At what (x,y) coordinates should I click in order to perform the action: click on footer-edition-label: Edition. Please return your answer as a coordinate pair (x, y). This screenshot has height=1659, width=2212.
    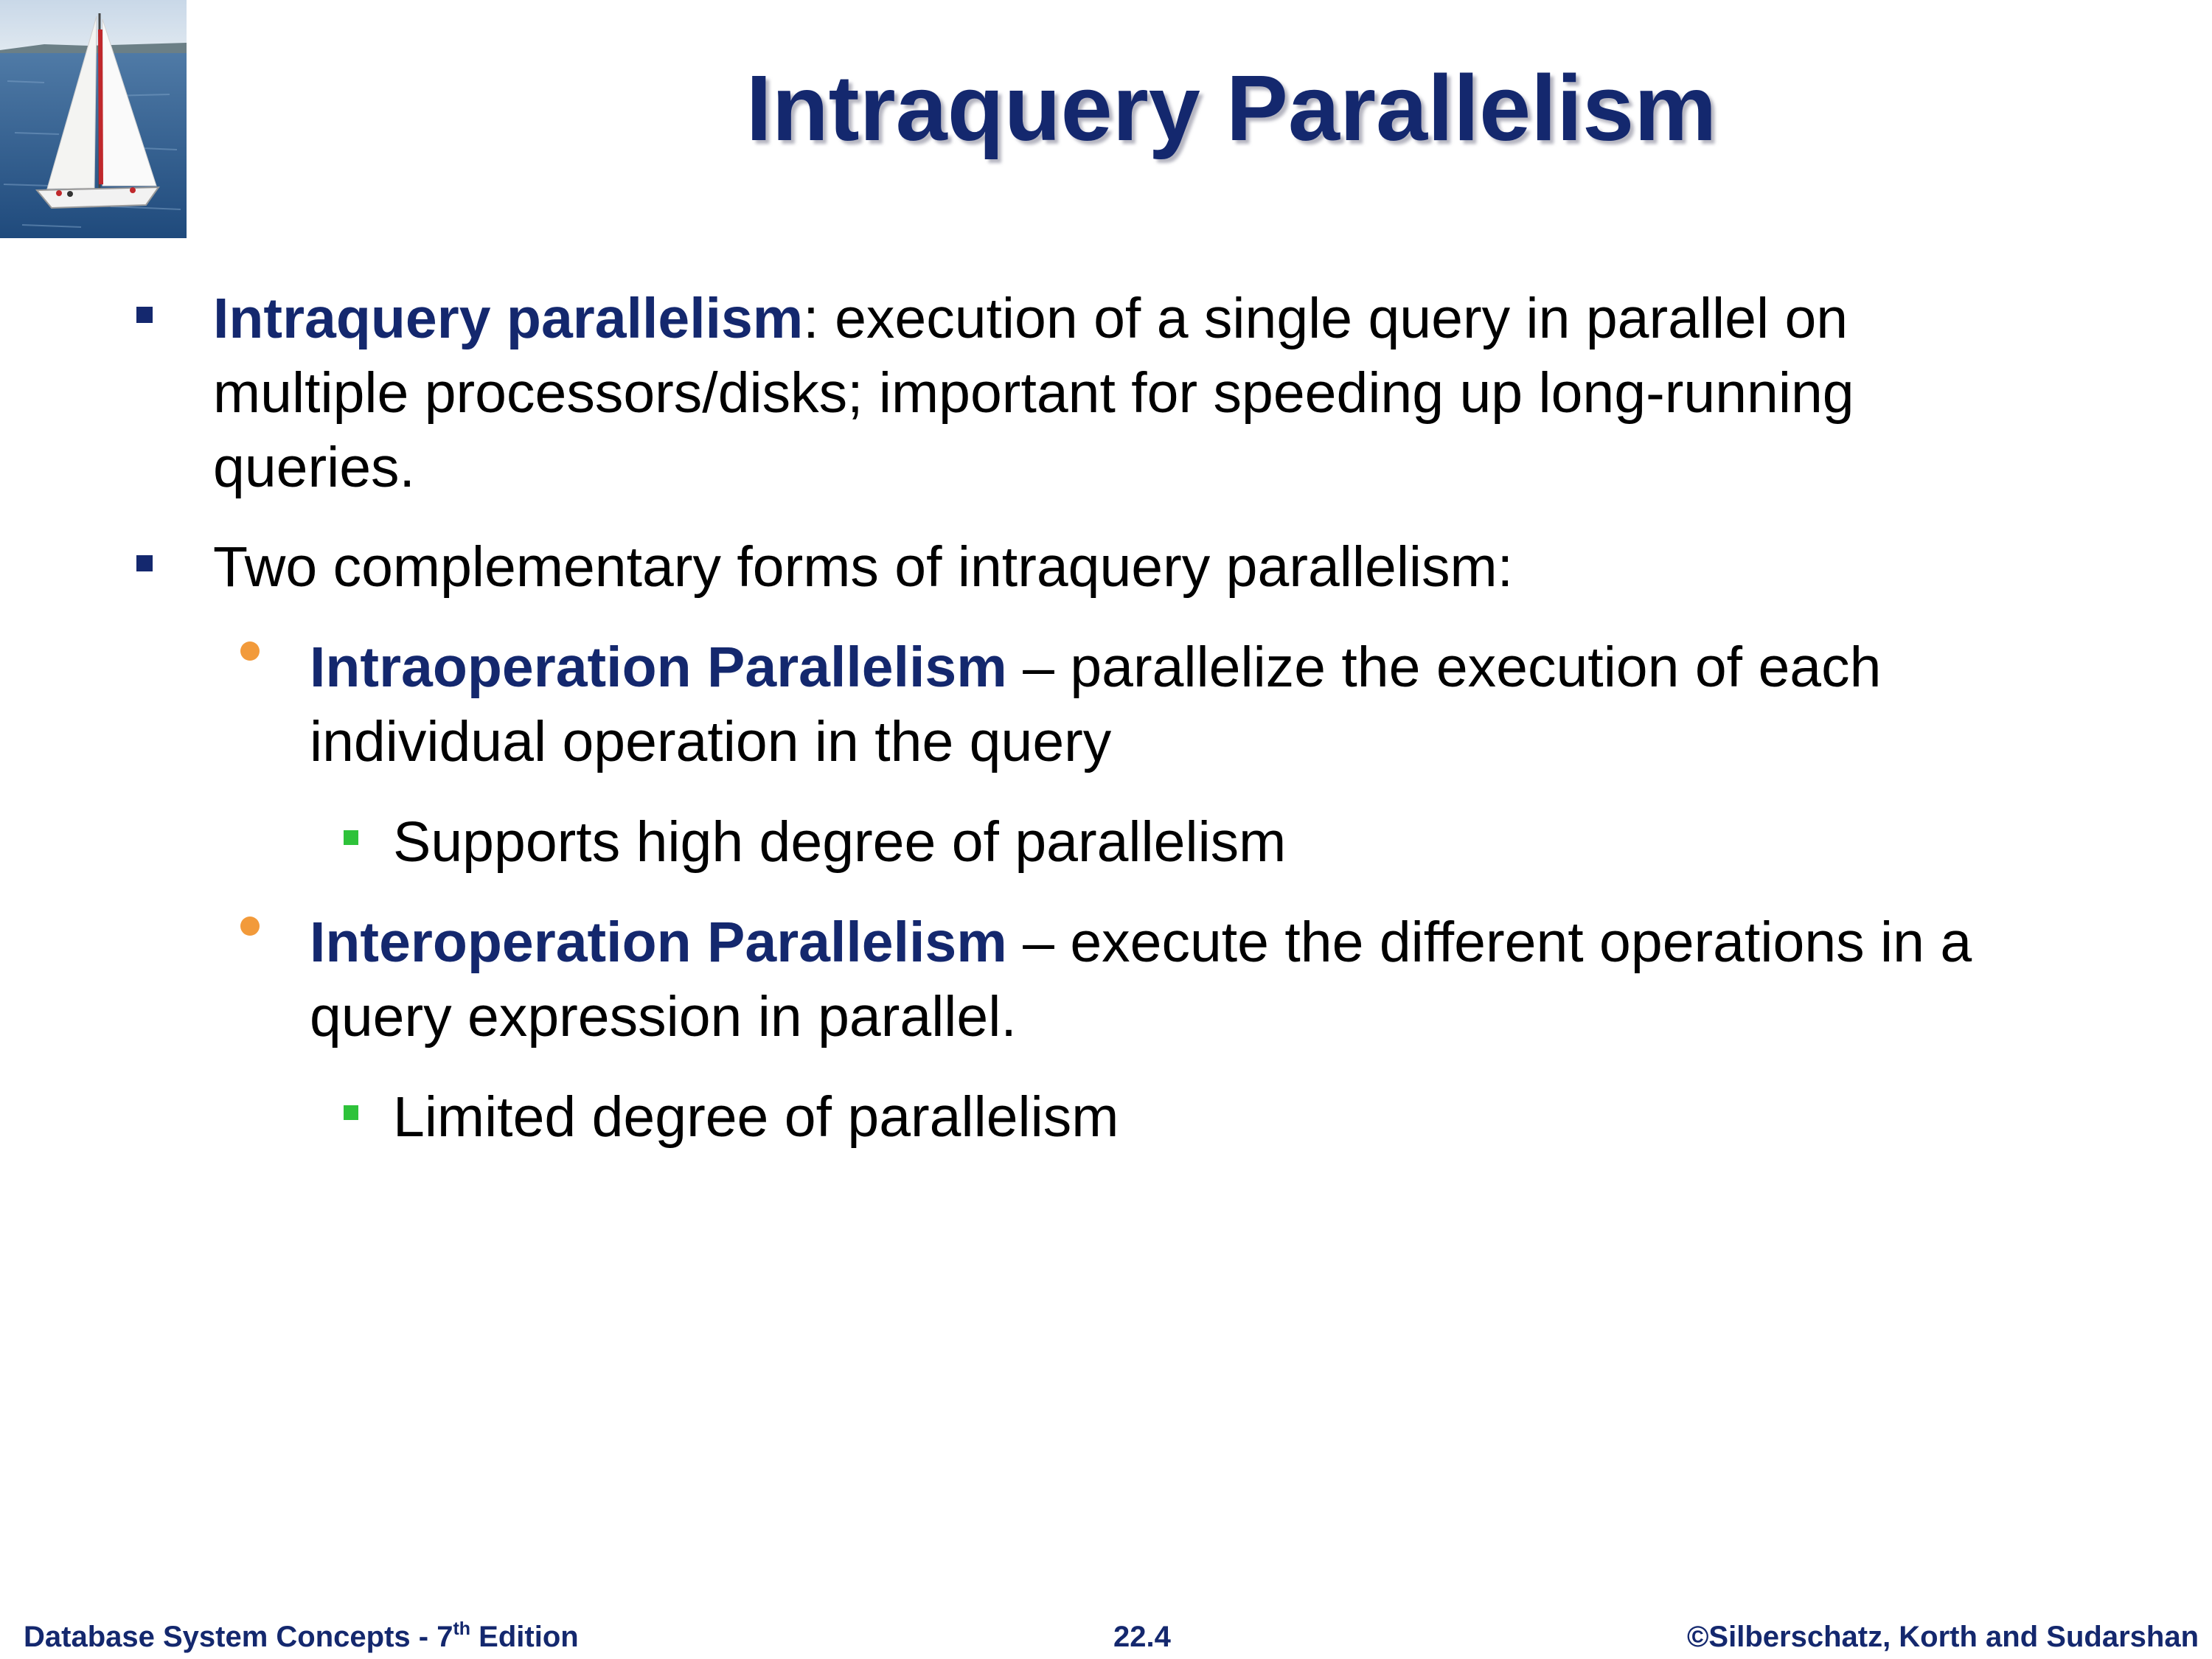
    Looking at the image, I should click on (524, 1637).